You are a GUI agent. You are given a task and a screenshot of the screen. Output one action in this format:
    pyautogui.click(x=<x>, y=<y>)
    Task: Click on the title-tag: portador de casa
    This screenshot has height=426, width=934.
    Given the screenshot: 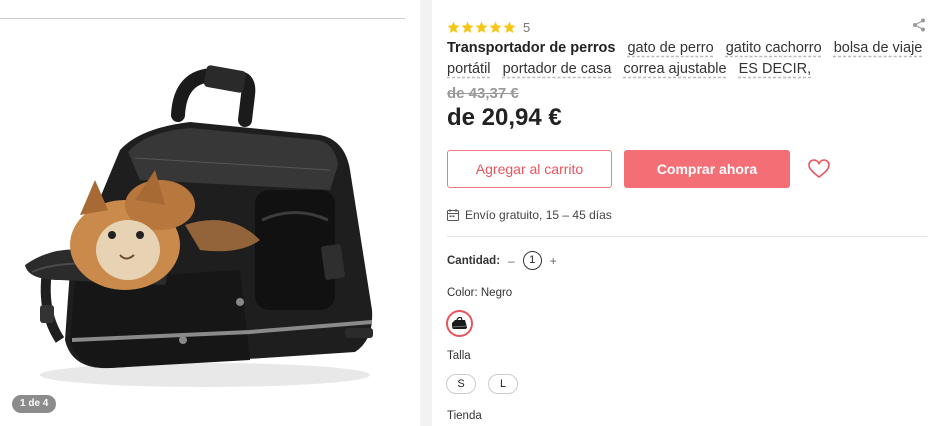 What is the action you would take?
    pyautogui.click(x=557, y=69)
    